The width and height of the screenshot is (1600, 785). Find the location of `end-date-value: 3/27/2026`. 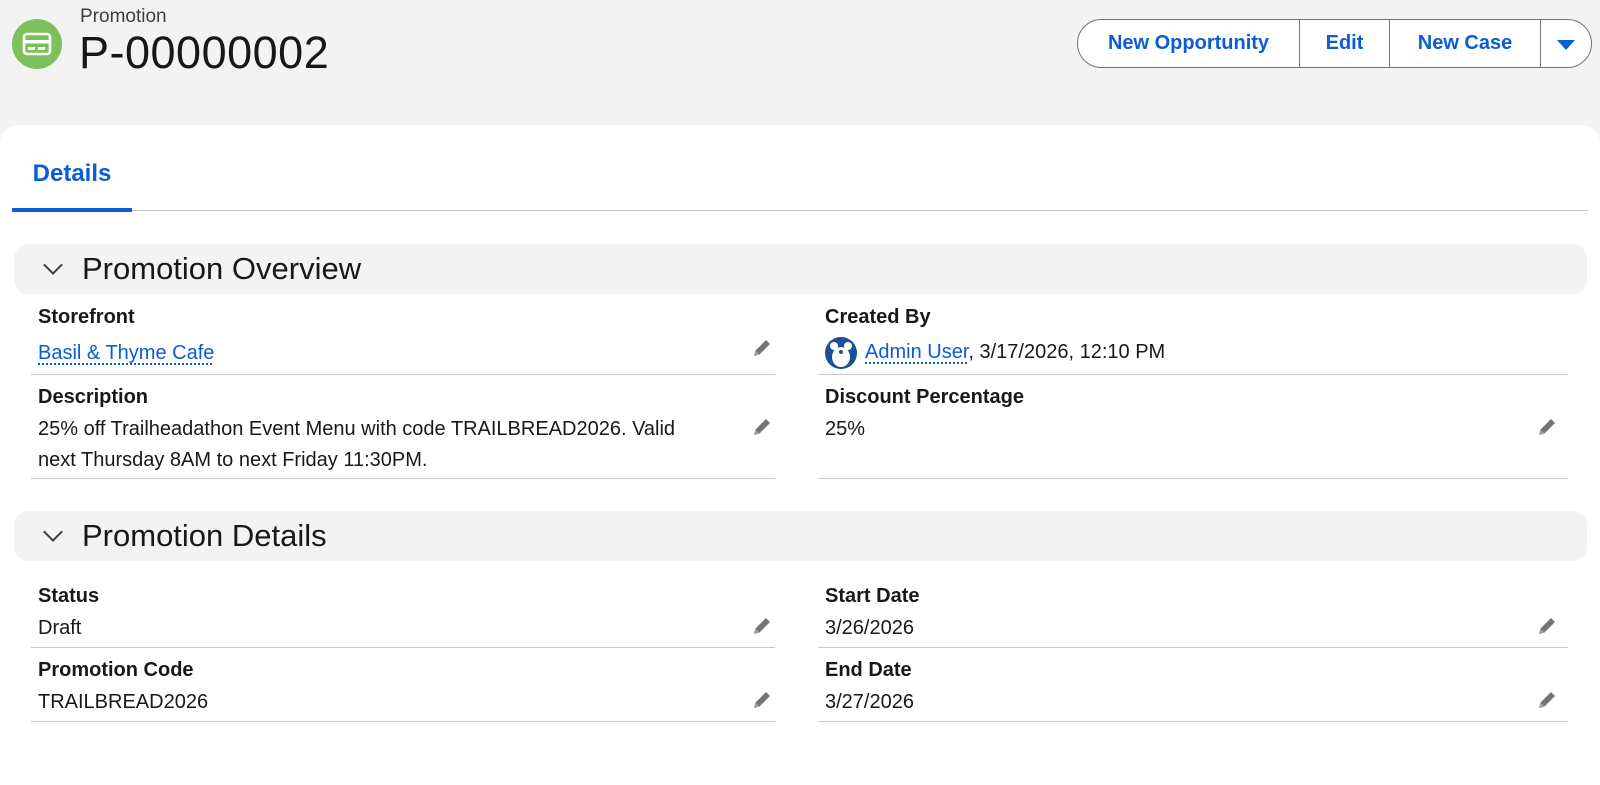

end-date-value: 3/27/2026 is located at coordinates (869, 702).